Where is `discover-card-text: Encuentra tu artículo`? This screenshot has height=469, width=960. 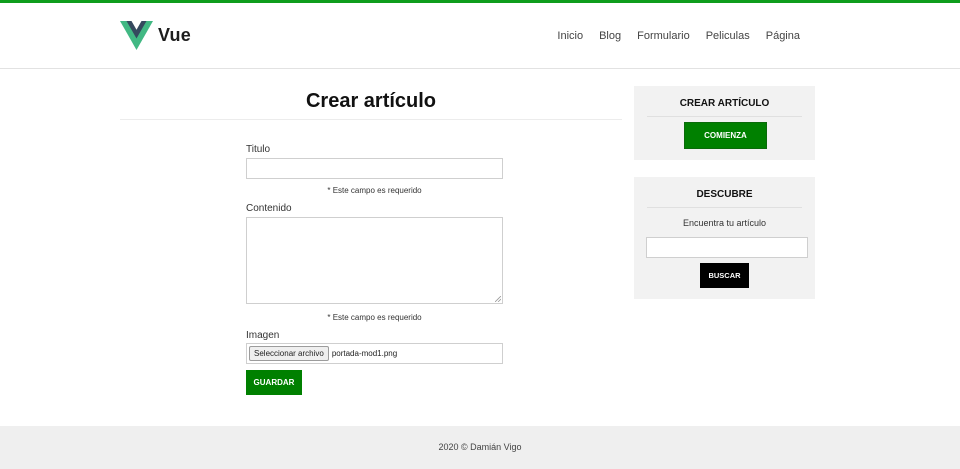
discover-card-text: Encuentra tu artículo is located at coordinates (724, 223).